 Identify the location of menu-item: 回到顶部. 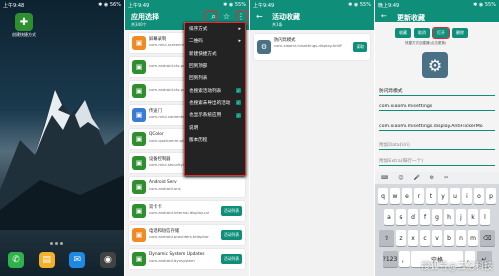
(215, 66).